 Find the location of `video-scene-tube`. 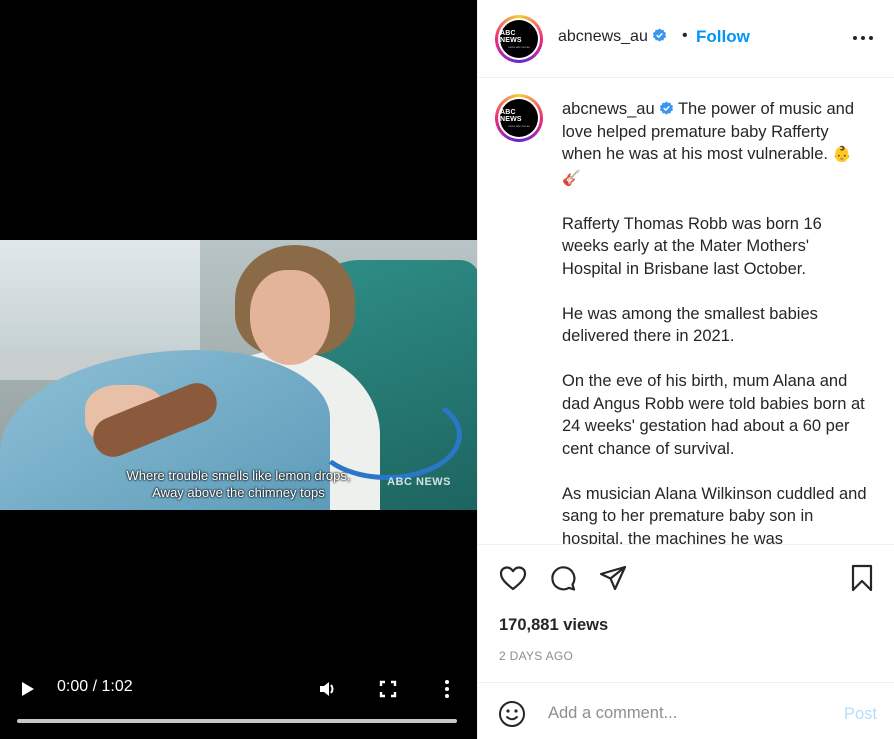

video-scene-tube is located at coordinates (387, 435).